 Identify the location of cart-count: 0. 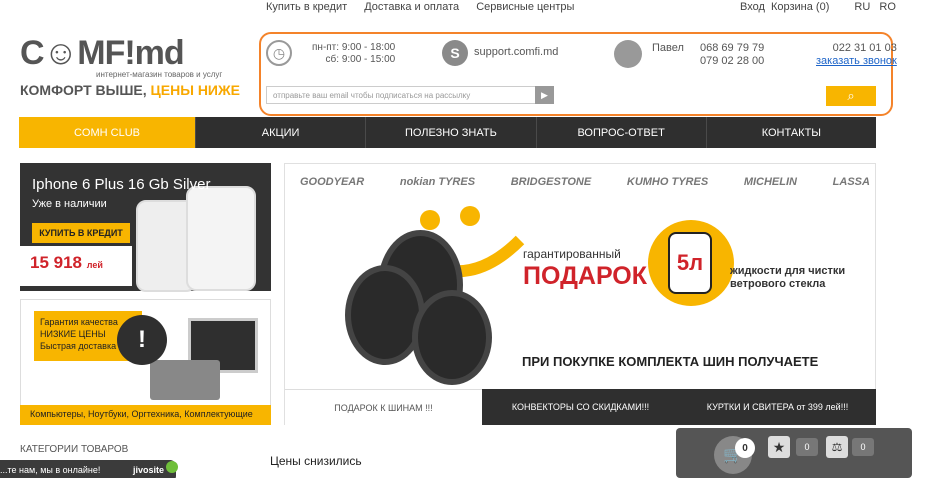
(745, 448).